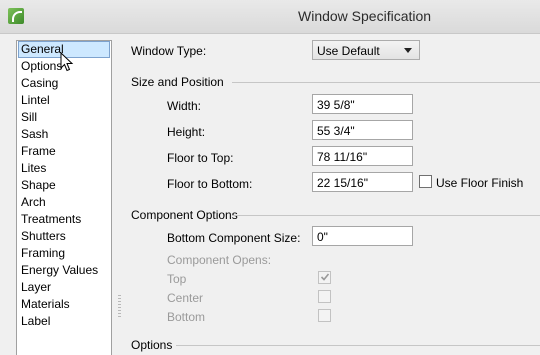 This screenshot has width=540, height=355. What do you see at coordinates (64, 168) in the screenshot?
I see `nav-item-lites: Lites` at bounding box center [64, 168].